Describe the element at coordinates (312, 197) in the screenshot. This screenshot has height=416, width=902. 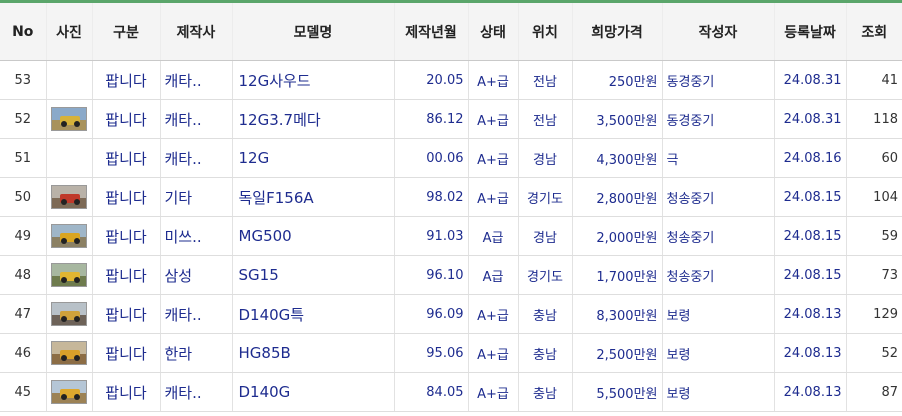
I see `cell-model-link: 독일F156A` at that location.